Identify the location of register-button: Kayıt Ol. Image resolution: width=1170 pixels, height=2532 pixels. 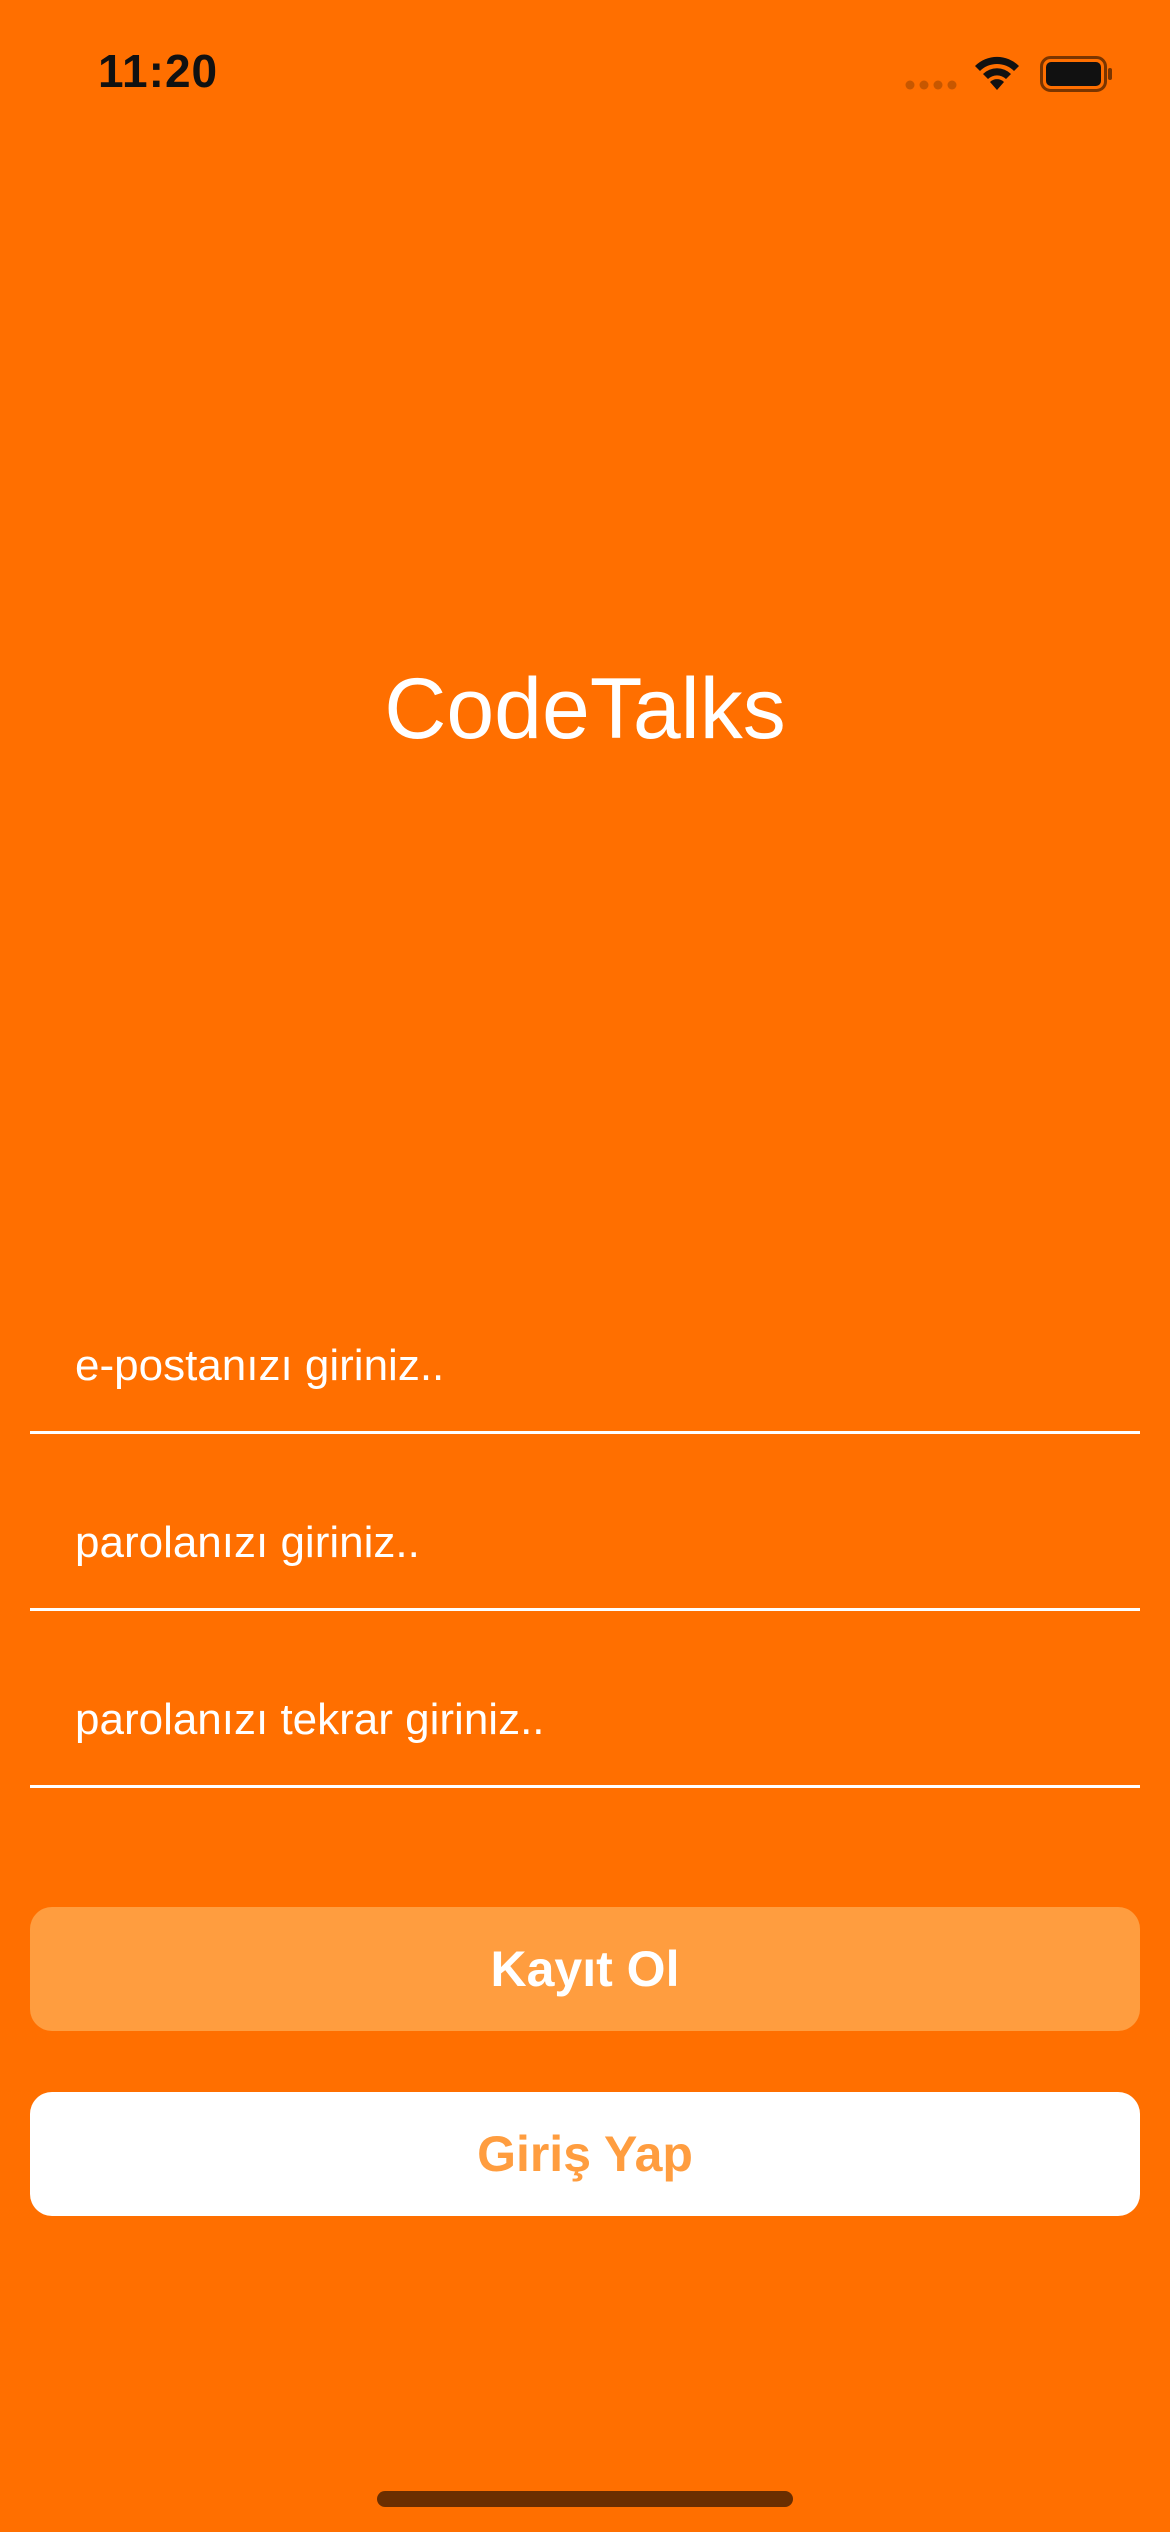
(585, 1969).